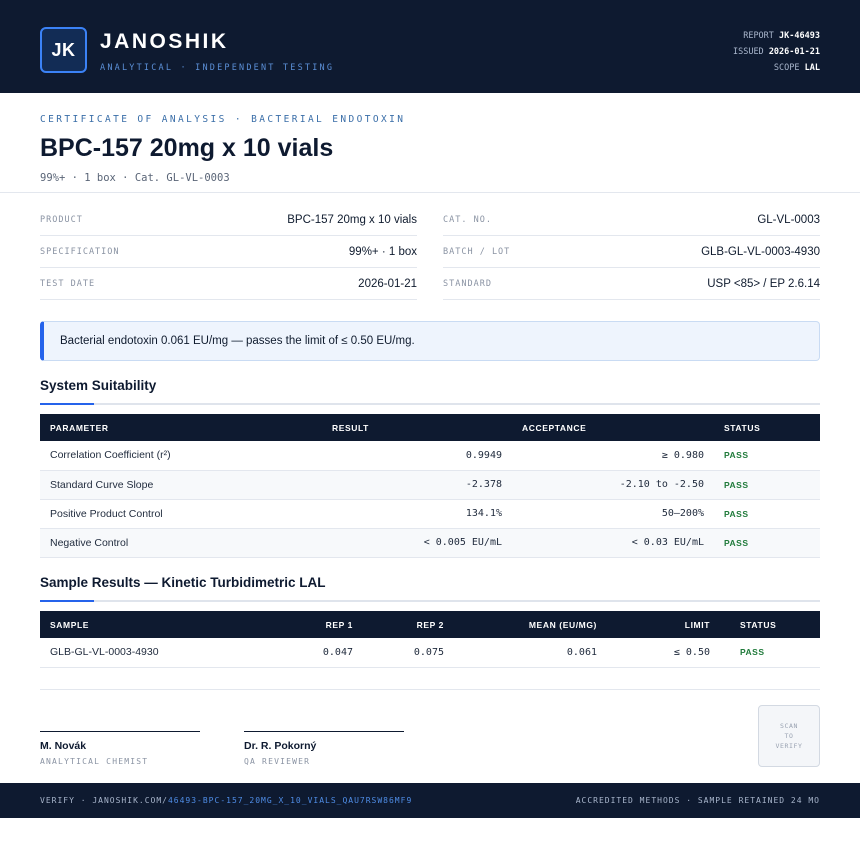 The height and width of the screenshot is (846, 860). Describe the element at coordinates (697, 624) in the screenshot. I see `column-header: LIMIT` at that location.